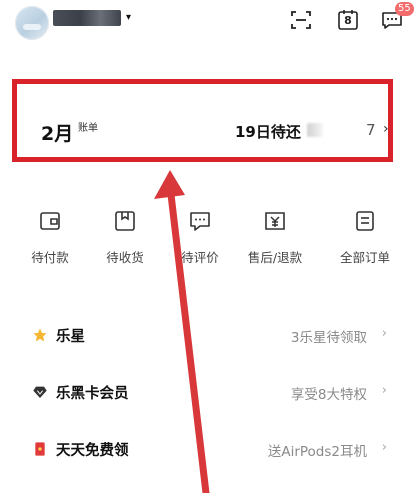 This screenshot has width=417, height=493. What do you see at coordinates (208, 30) in the screenshot?
I see `top-bar: ▾ 8 55` at bounding box center [208, 30].